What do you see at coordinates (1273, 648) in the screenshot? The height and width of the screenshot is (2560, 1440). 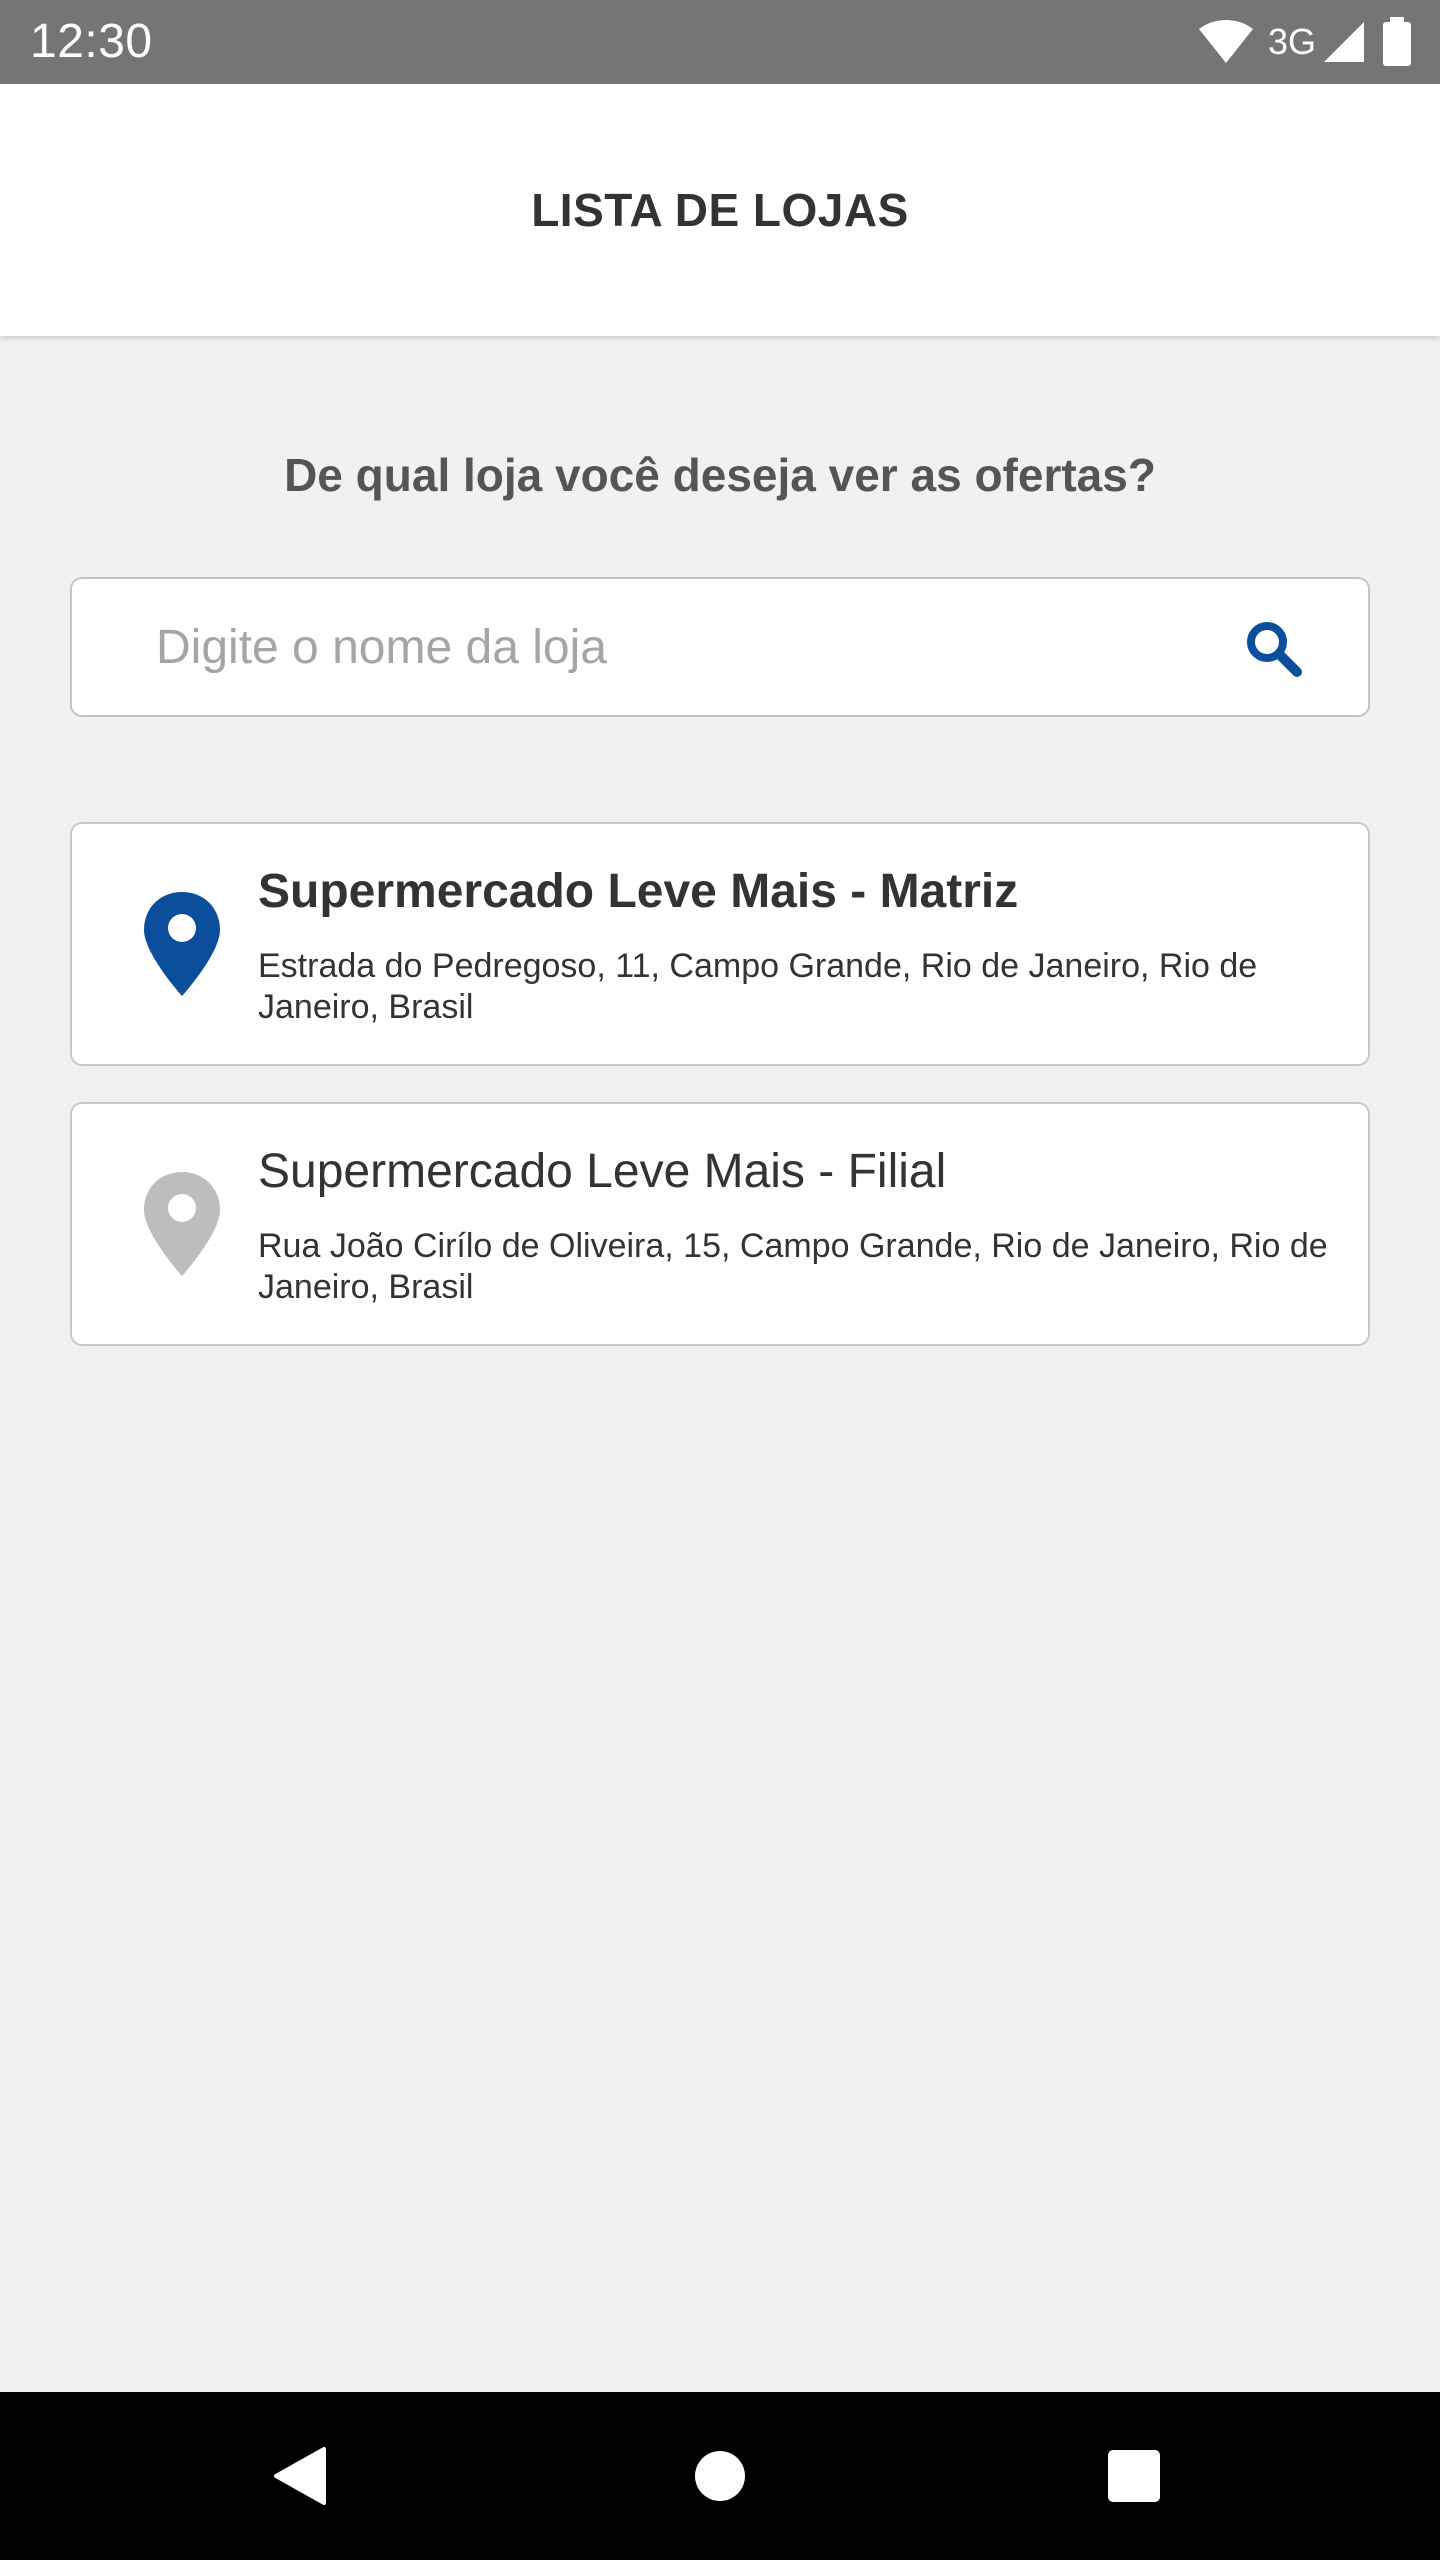 I see `search-icon` at bounding box center [1273, 648].